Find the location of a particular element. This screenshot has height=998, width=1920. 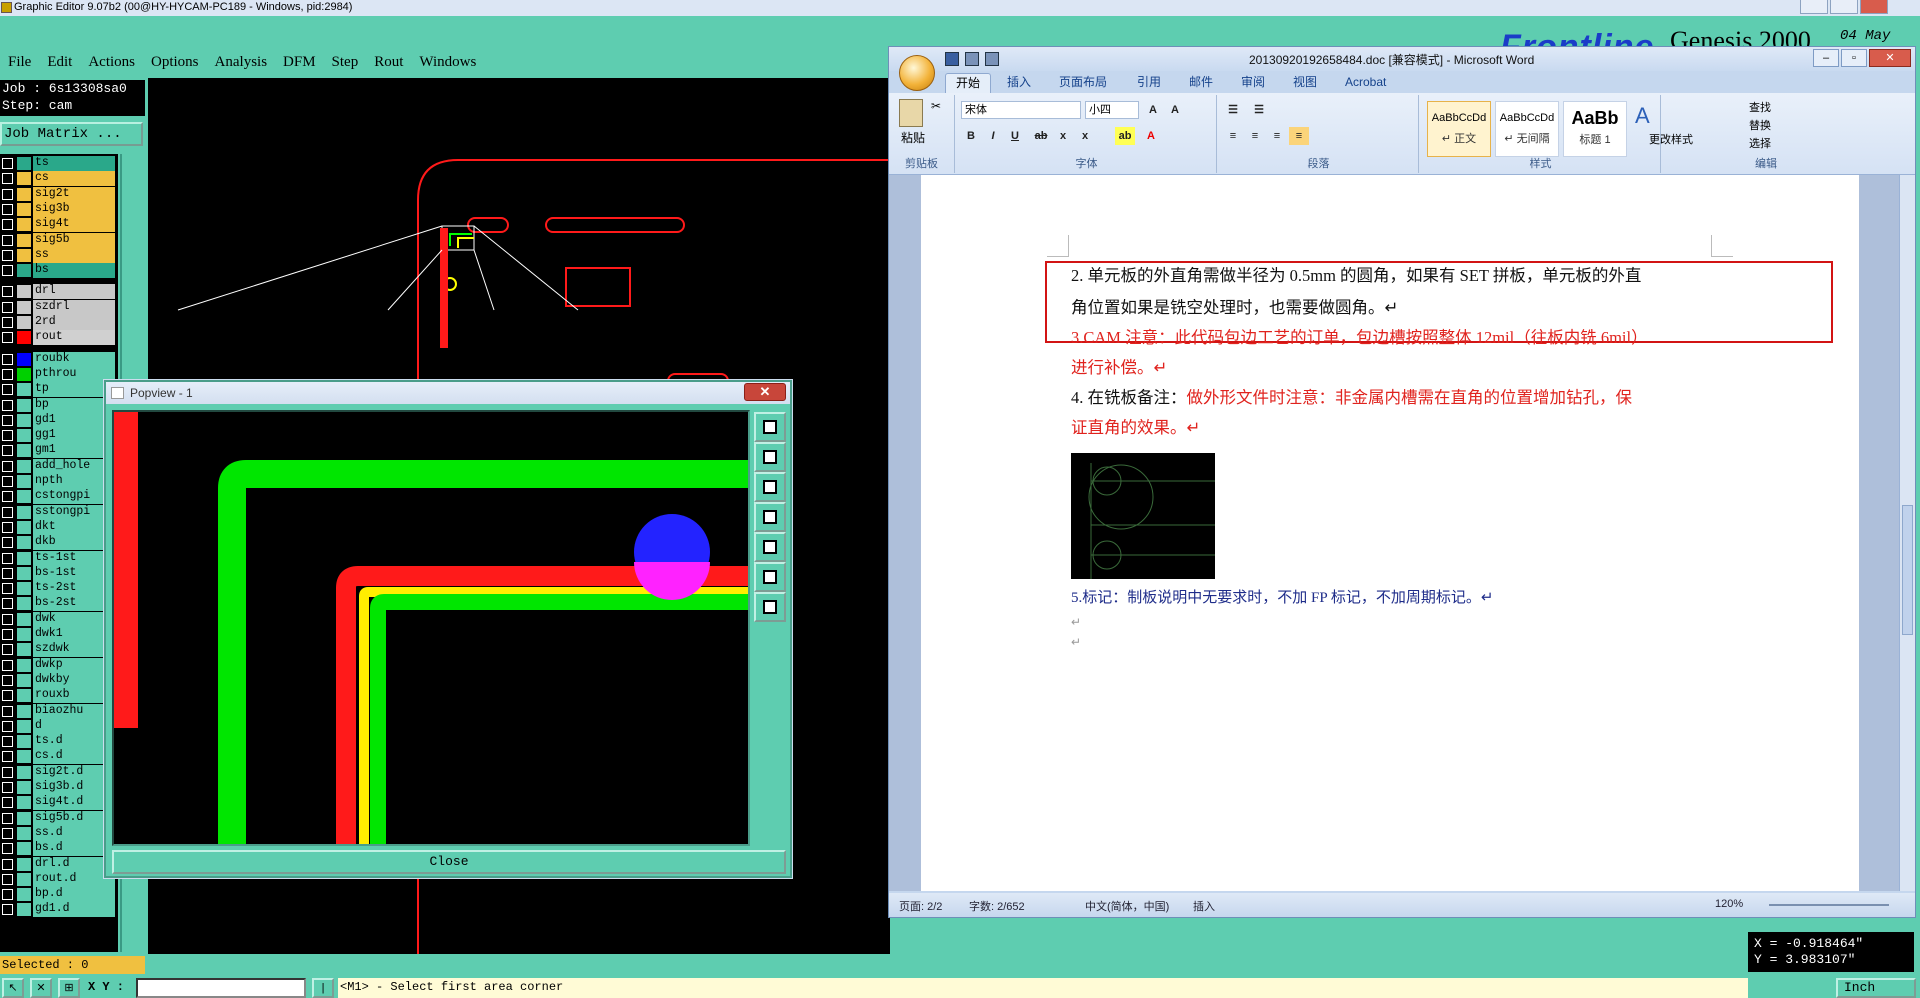

layer-row: dkt is located at coordinates (59, 527).